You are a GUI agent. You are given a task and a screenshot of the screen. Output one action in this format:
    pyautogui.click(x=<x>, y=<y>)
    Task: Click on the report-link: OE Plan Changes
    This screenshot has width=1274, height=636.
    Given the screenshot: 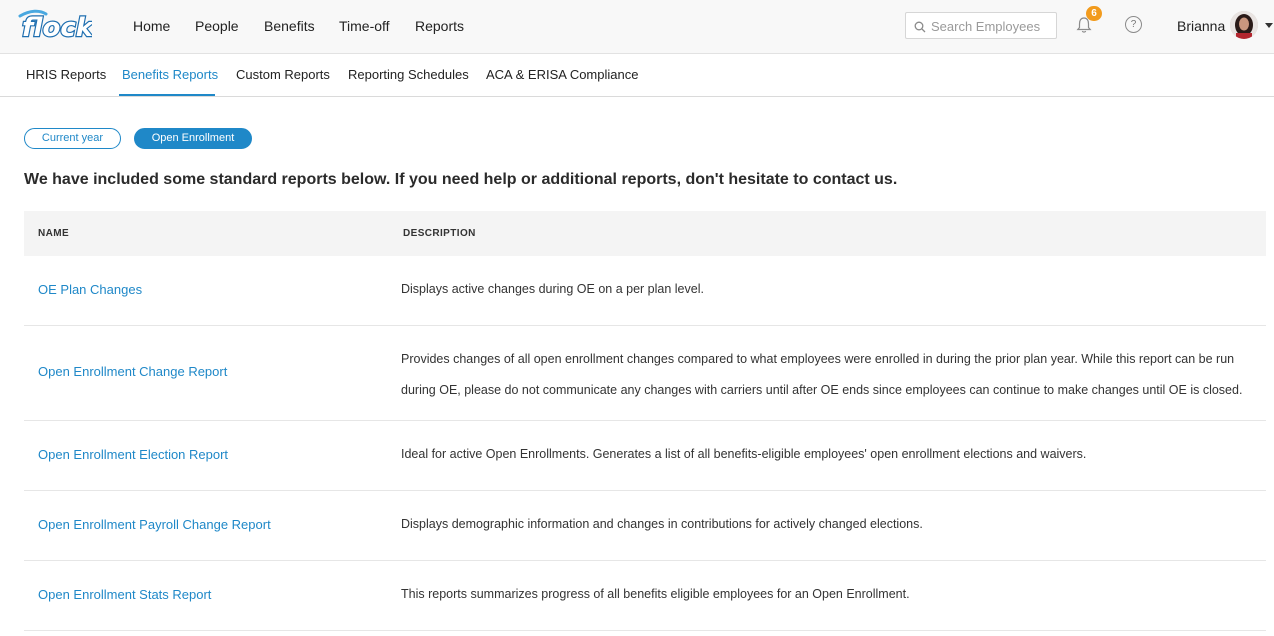 What is the action you would take?
    pyautogui.click(x=90, y=289)
    